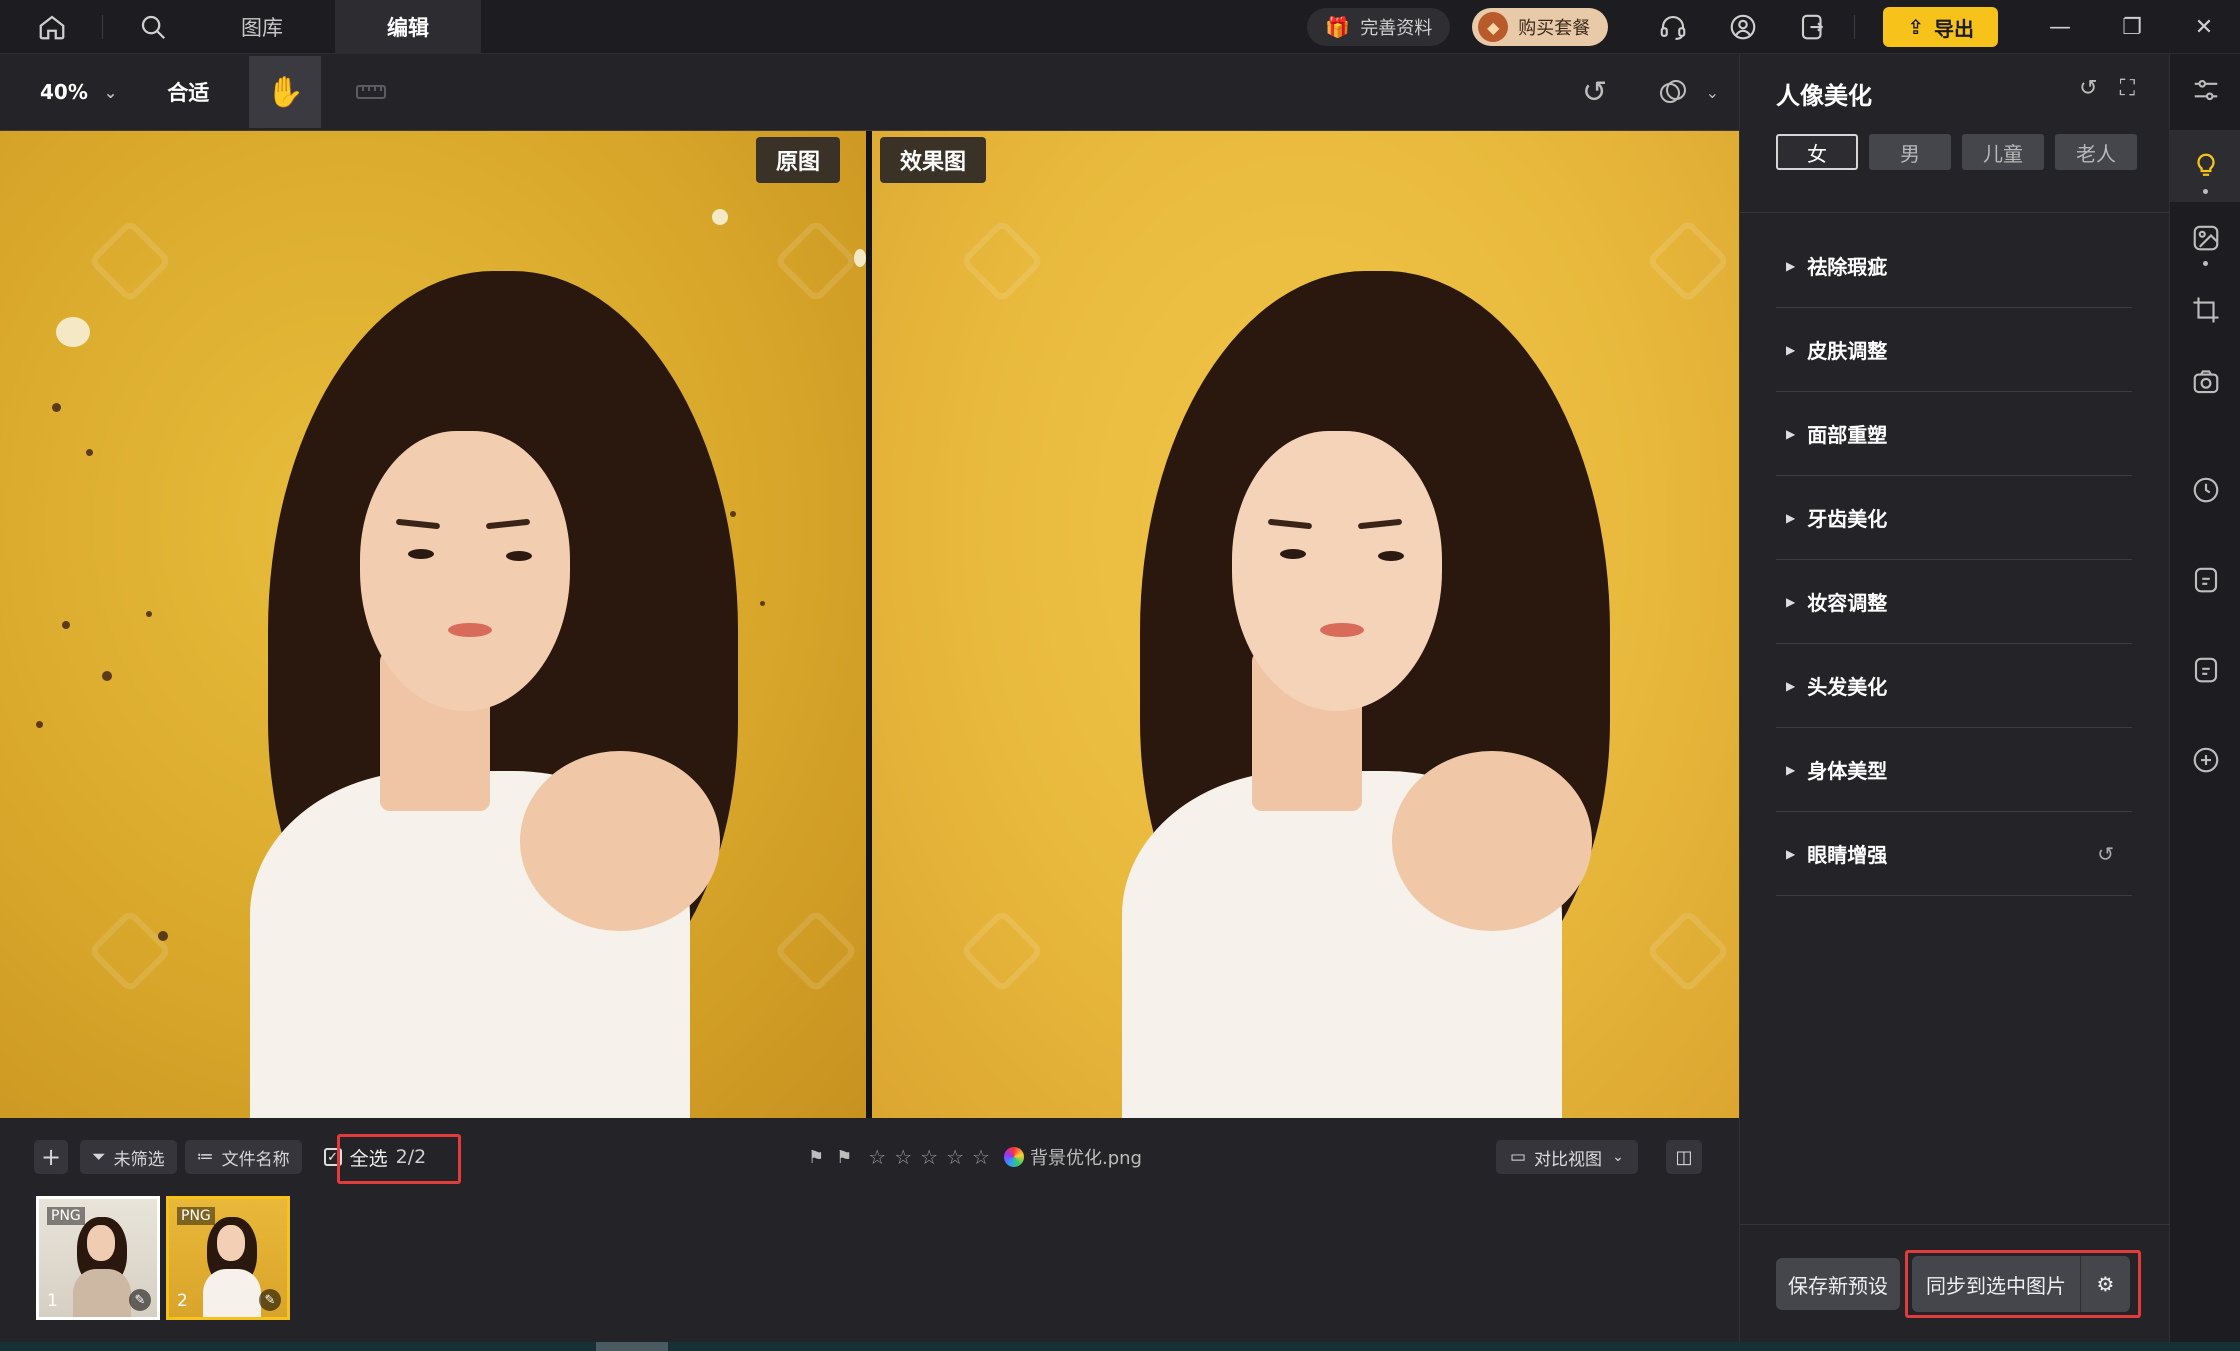  Describe the element at coordinates (1493, 27) in the screenshot. I see `diamond-icon: ◆` at that location.